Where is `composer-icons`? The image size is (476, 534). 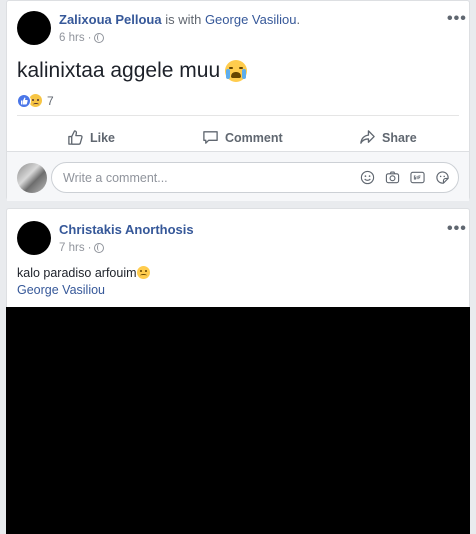
composer-icons is located at coordinates (405, 177).